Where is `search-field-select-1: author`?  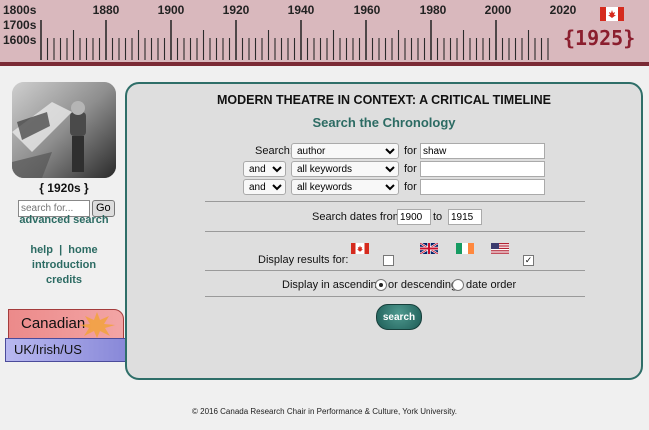 search-field-select-1: author is located at coordinates (345, 151).